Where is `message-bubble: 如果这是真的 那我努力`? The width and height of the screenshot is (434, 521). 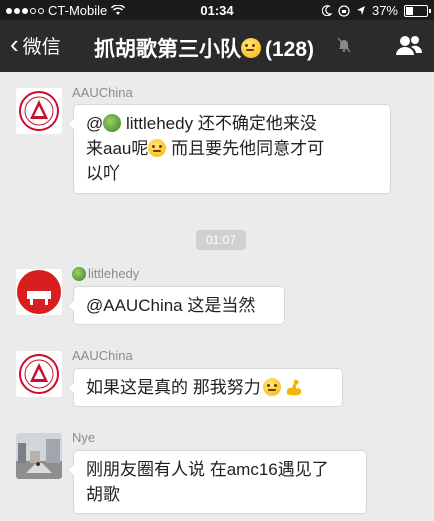 message-bubble: 如果这是真的 那我努力 is located at coordinates (205, 387).